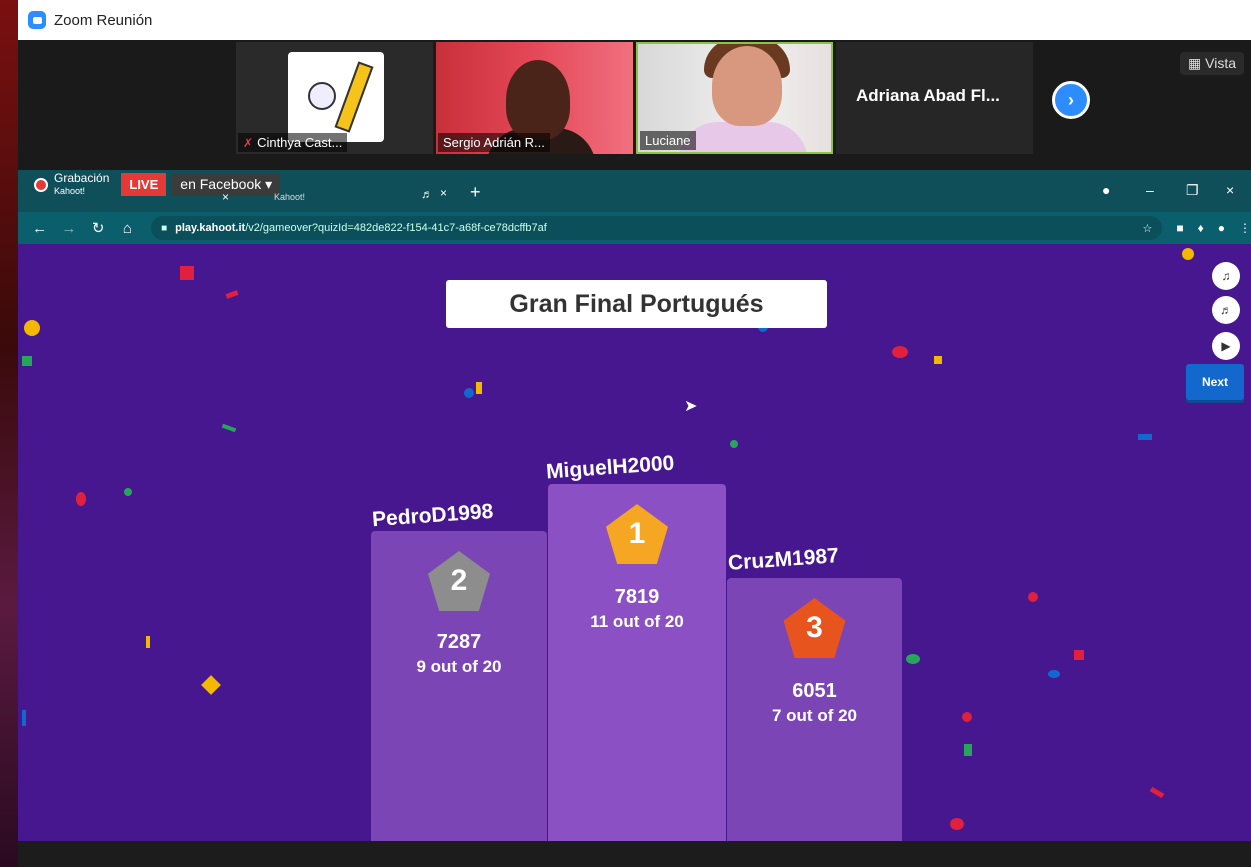 The height and width of the screenshot is (867, 1251). What do you see at coordinates (433, 515) in the screenshot?
I see `second-place-player: PedroD1998` at bounding box center [433, 515].